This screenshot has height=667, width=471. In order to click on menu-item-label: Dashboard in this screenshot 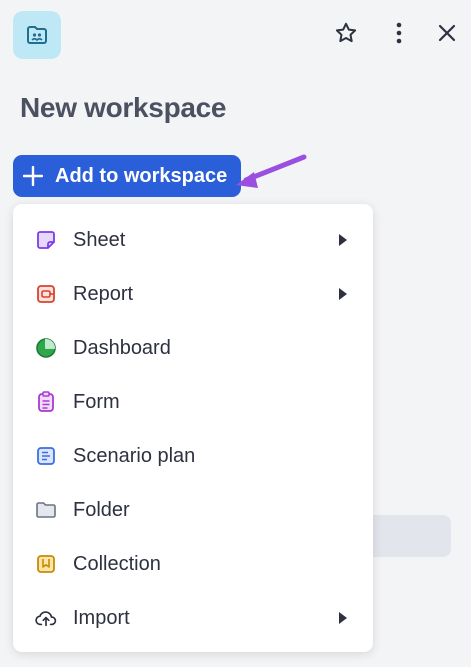, I will do `click(122, 347)`.